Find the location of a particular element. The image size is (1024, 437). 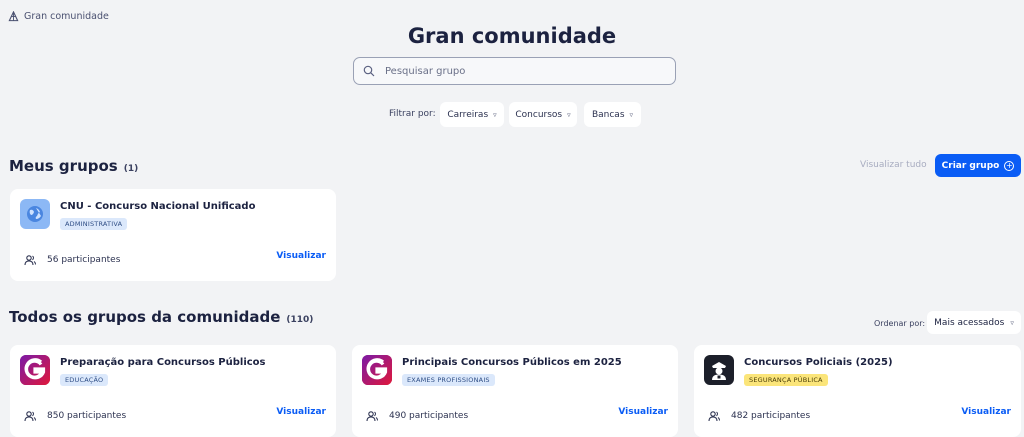

filter-carreiras: Carreiras ▿ is located at coordinates (472, 114).